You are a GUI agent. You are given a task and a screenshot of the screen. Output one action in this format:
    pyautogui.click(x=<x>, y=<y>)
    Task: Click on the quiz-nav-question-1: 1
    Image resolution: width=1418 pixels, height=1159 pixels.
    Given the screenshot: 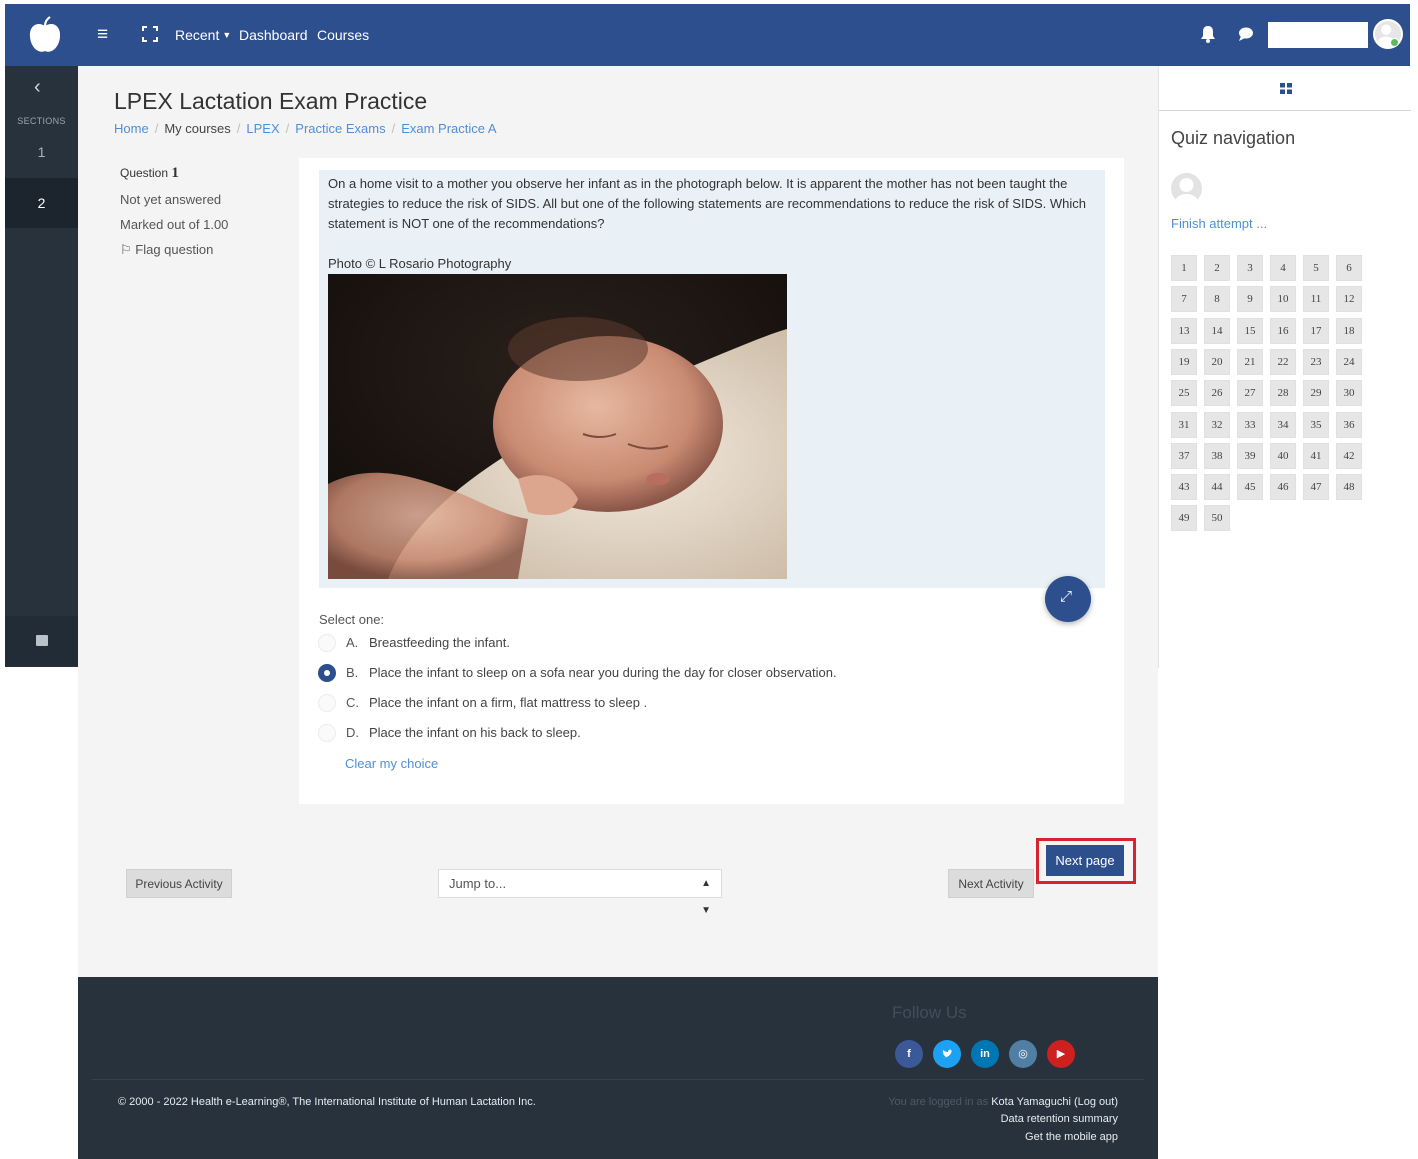 What is the action you would take?
    pyautogui.click(x=1184, y=268)
    